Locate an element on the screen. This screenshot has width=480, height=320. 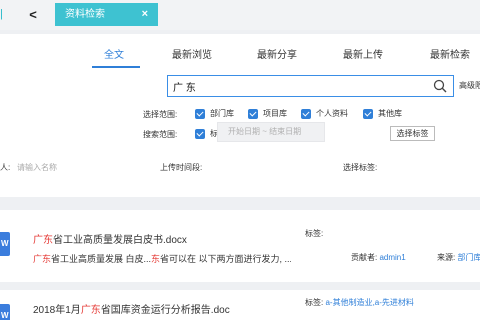
summary-highlight: 东 is located at coordinates (156, 259).